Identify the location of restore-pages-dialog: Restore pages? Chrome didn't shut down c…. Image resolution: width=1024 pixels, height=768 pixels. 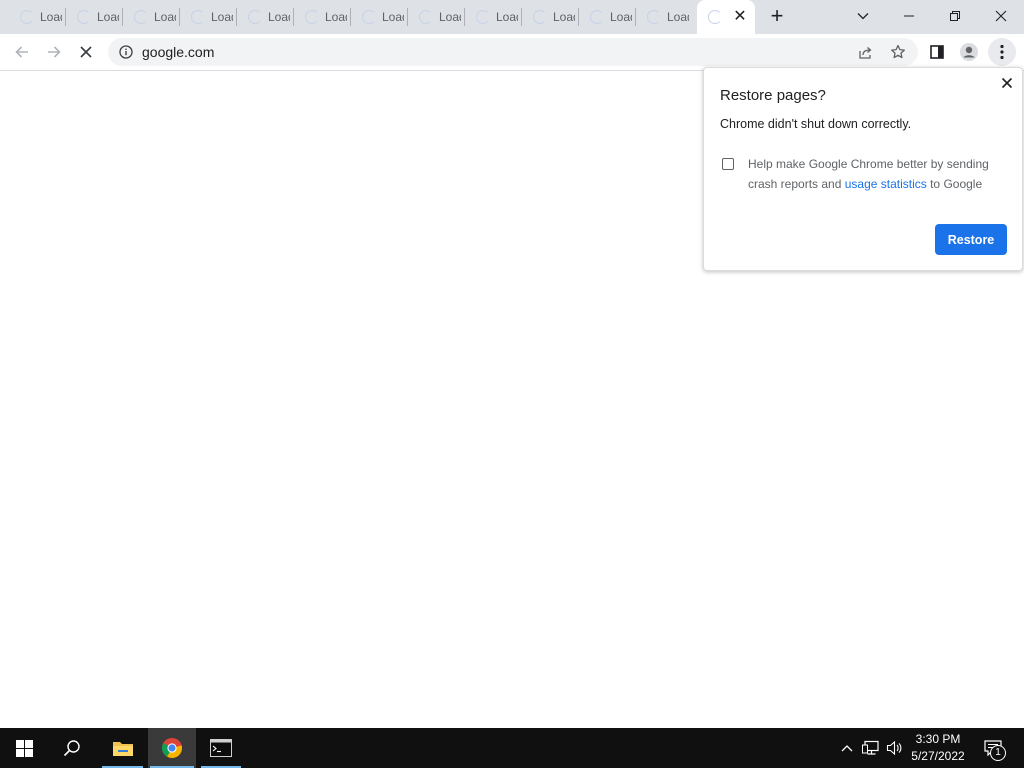
(863, 169).